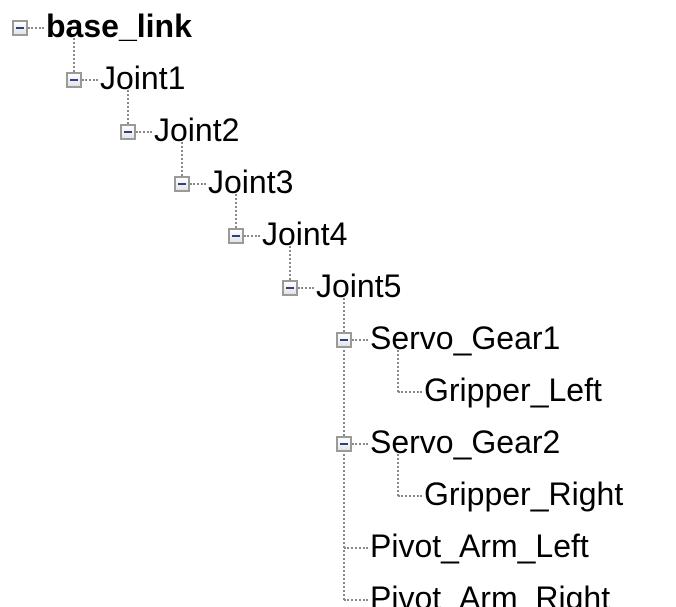 The height and width of the screenshot is (607, 676). I want to click on tree-node-joint2: Joint2, so click(196, 130).